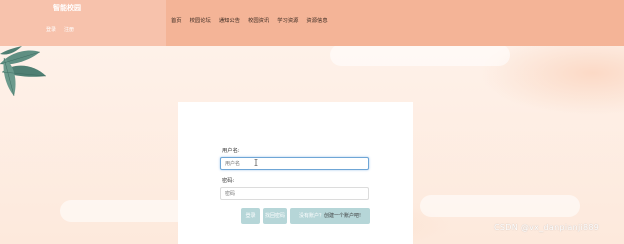 The width and height of the screenshot is (624, 244). What do you see at coordinates (200, 20) in the screenshot?
I see `nav-item-forum: 校园论坛` at bounding box center [200, 20].